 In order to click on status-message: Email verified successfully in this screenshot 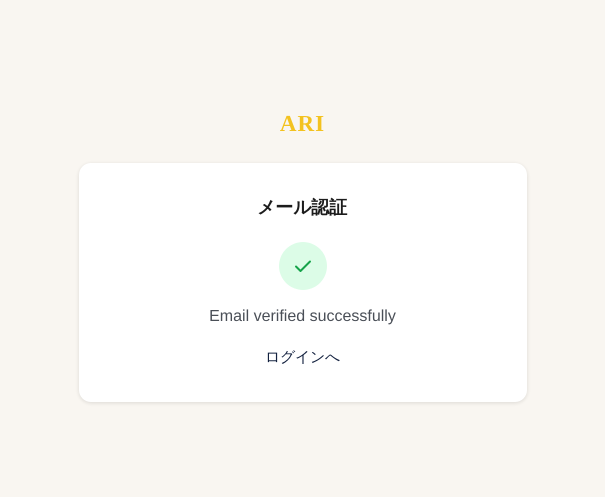, I will do `click(302, 317)`.